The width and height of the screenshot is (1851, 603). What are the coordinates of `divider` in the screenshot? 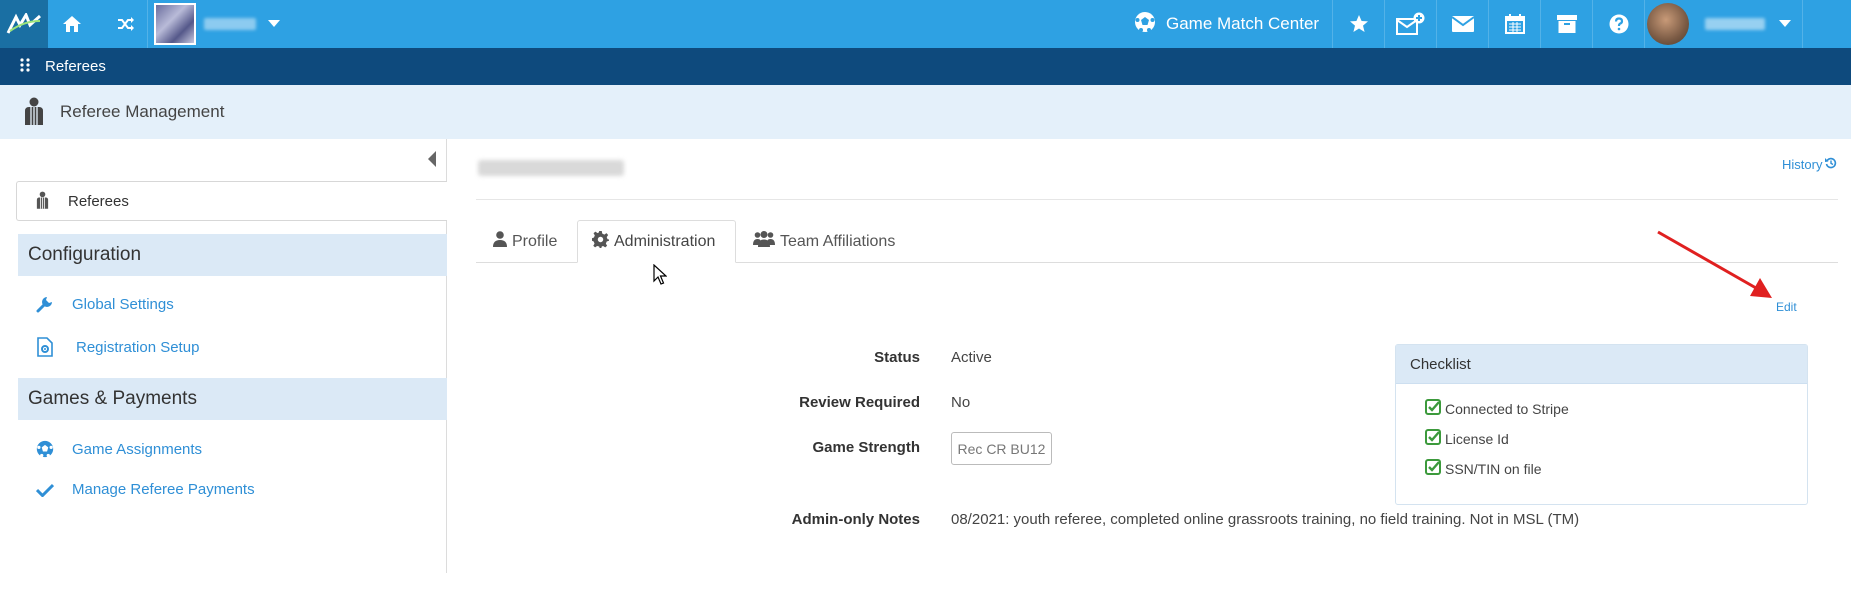 It's located at (1157, 199).